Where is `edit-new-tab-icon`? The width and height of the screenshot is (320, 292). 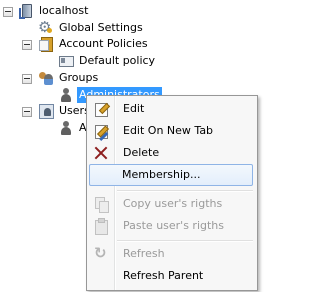 edit-new-tab-icon is located at coordinates (101, 131).